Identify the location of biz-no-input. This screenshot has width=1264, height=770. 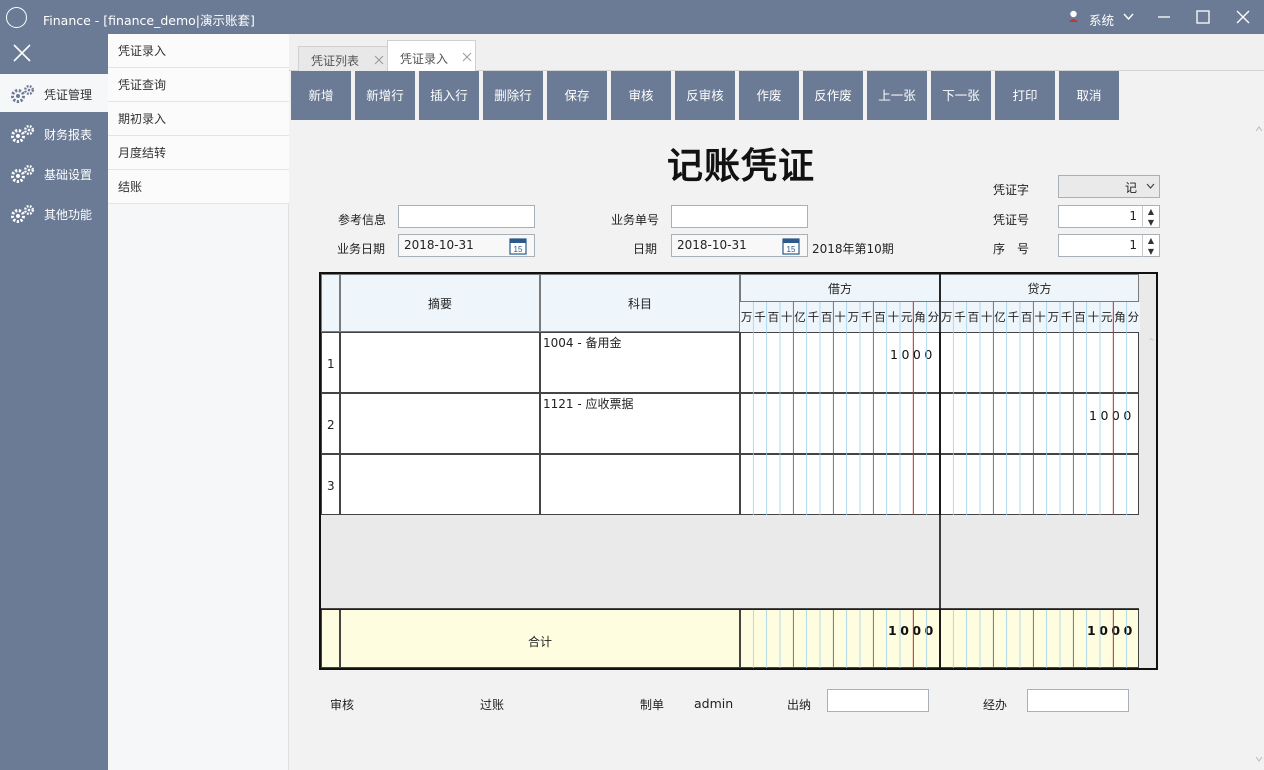
(739, 216).